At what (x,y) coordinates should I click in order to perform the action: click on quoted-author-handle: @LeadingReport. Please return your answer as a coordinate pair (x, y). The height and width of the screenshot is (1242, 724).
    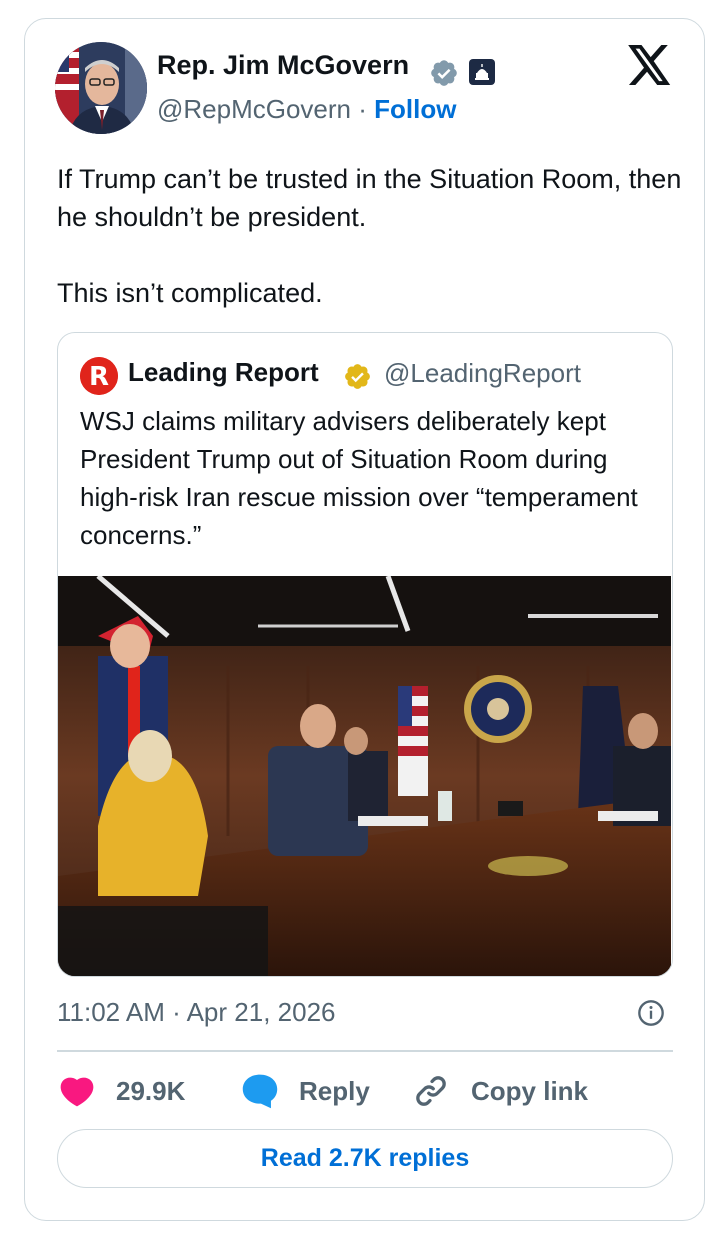
    Looking at the image, I should click on (482, 373).